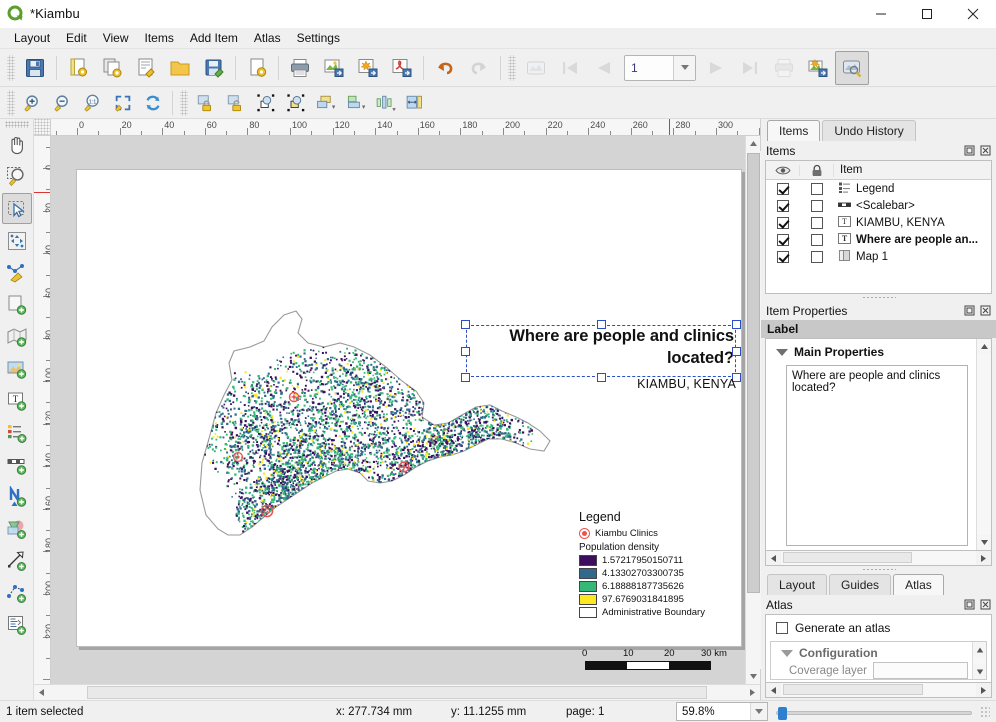  I want to click on atlas-toolbar-grip, so click(512, 67).